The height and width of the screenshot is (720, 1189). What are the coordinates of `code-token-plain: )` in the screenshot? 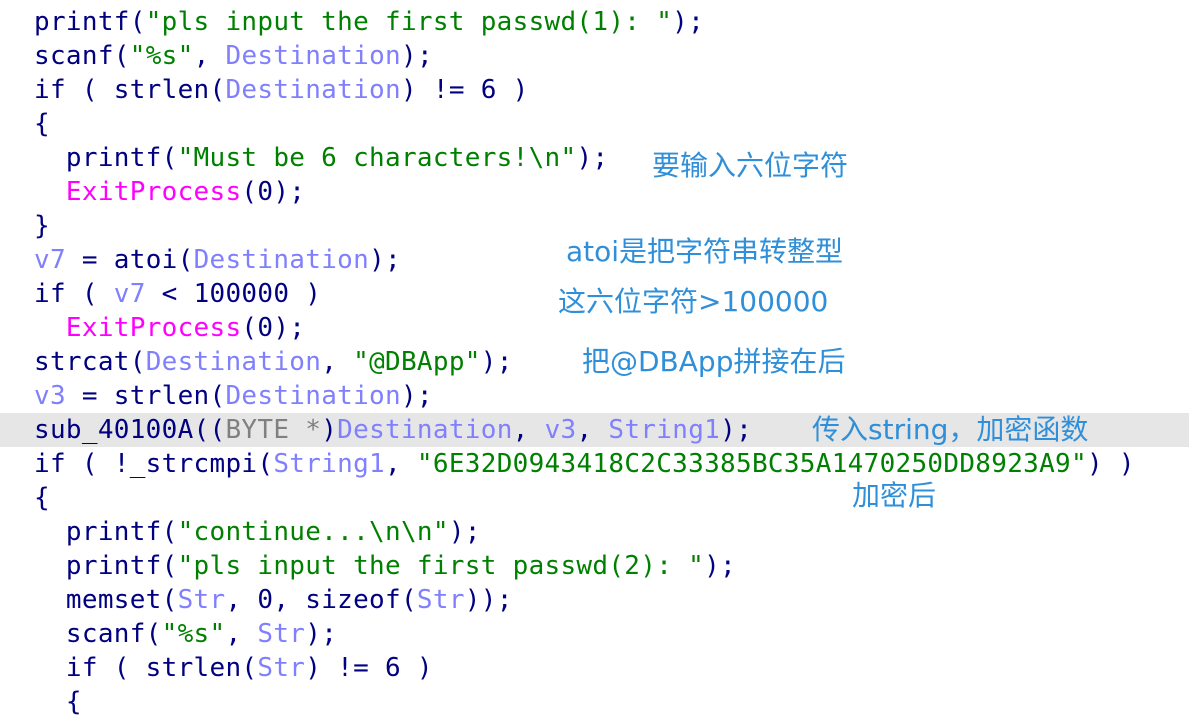 It's located at (329, 430).